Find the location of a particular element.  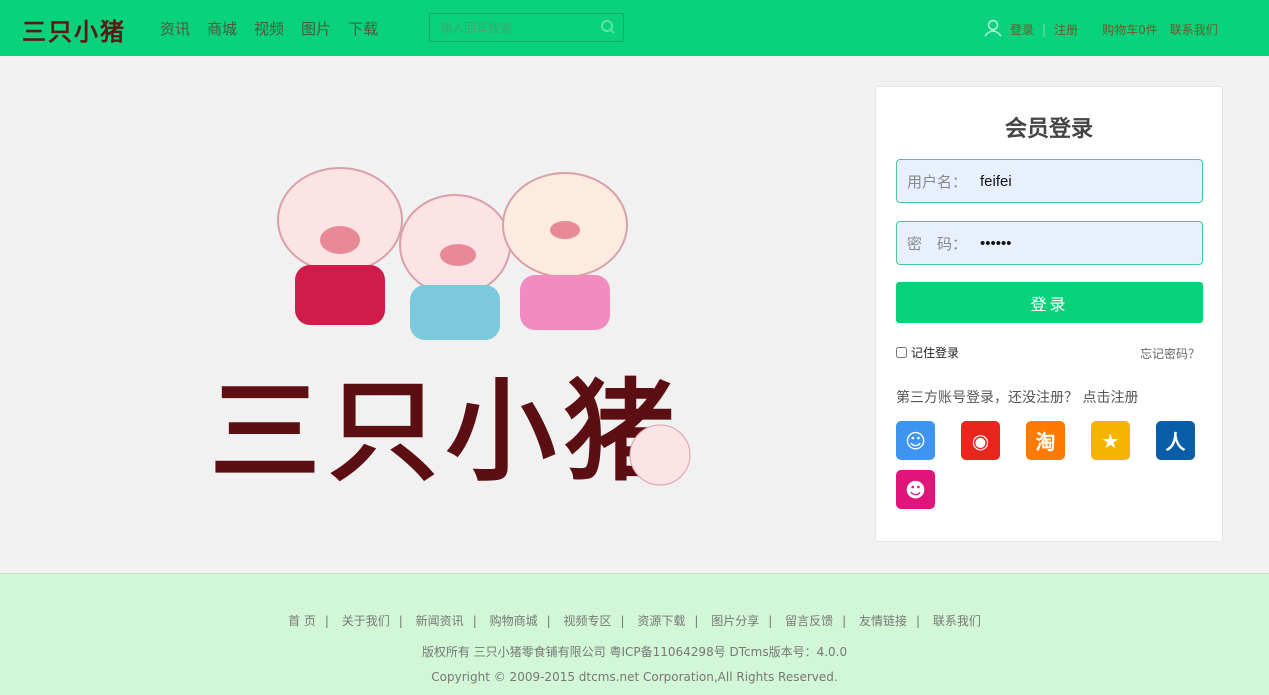

footer-link-download: 资源下载 is located at coordinates (661, 621).